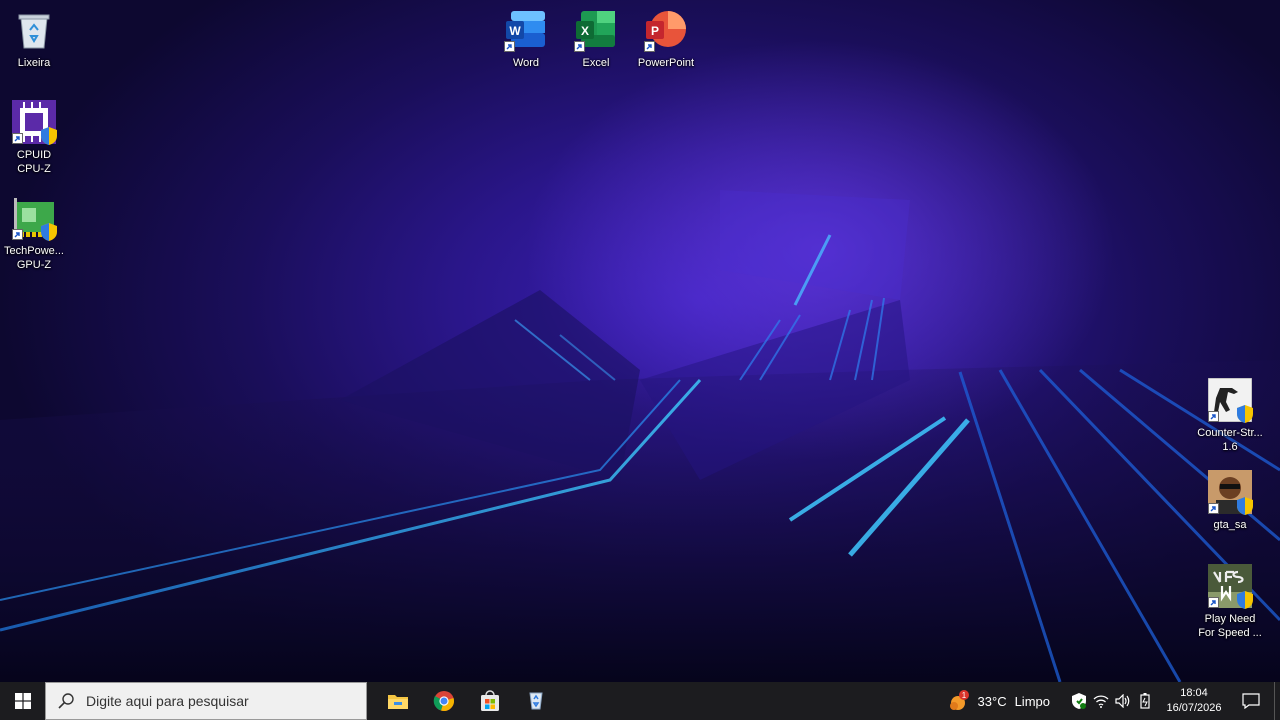 Image resolution: width=1280 pixels, height=720 pixels. I want to click on word-icon: W, so click(526, 30).